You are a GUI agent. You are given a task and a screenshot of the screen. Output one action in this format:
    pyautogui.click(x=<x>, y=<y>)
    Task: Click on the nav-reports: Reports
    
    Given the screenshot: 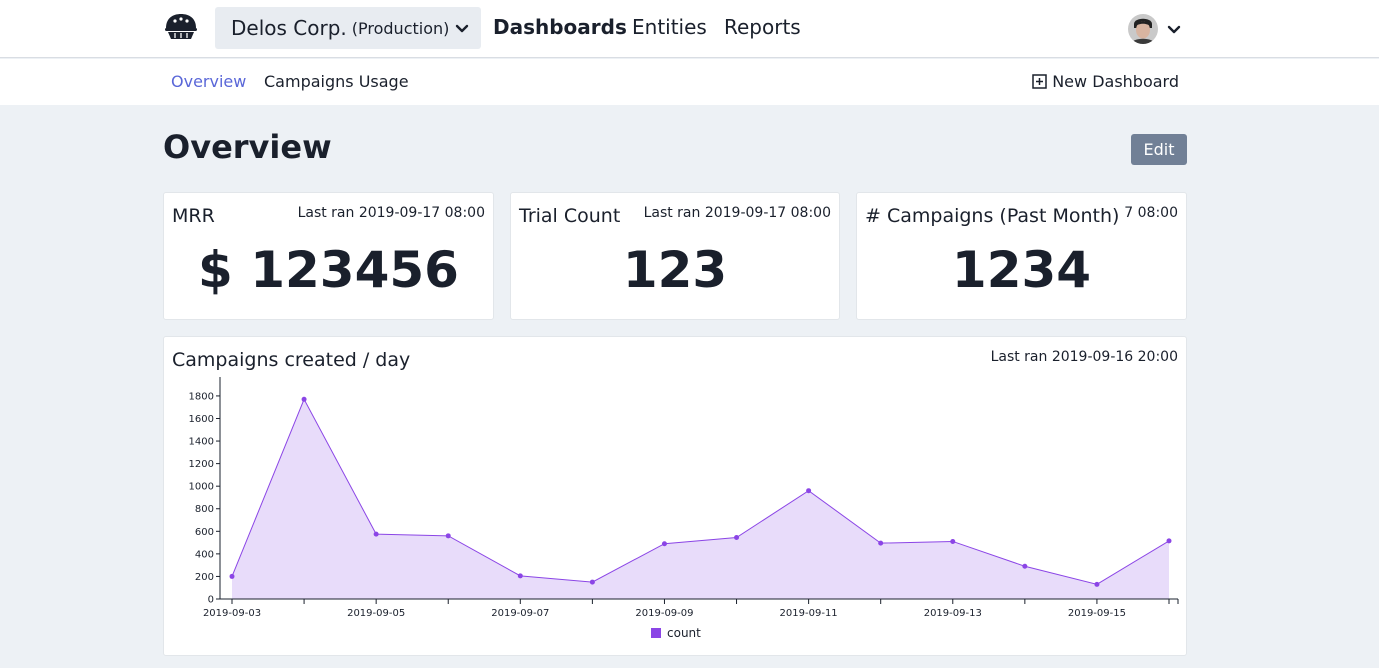 What is the action you would take?
    pyautogui.click(x=762, y=27)
    